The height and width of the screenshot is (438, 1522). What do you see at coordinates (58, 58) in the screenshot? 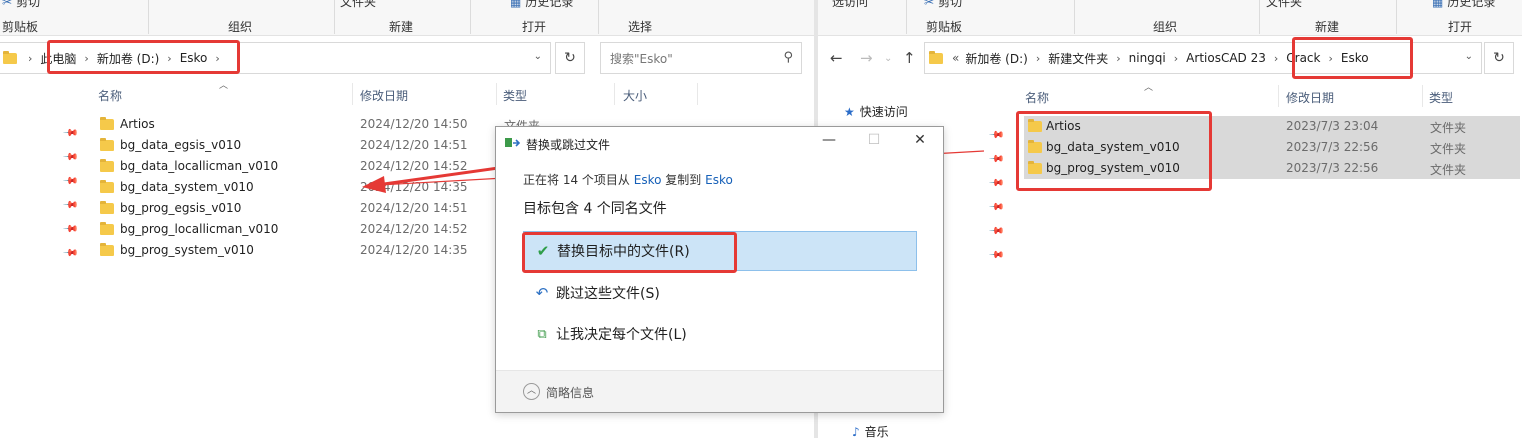
I see `breadcrumb-item: 此电脑` at bounding box center [58, 58].